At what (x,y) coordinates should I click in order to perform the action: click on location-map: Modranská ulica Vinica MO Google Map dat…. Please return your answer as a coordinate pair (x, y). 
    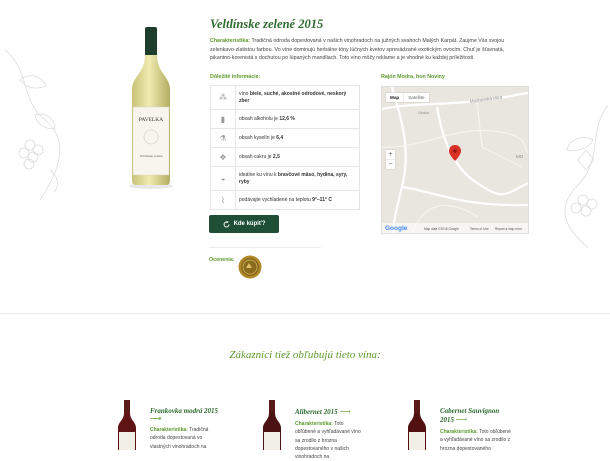
    Looking at the image, I should click on (455, 160).